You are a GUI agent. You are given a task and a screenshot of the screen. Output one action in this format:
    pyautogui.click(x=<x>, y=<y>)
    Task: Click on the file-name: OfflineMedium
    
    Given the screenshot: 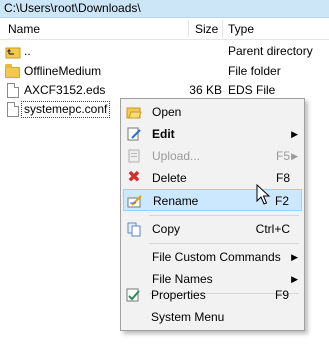 What is the action you would take?
    pyautogui.click(x=63, y=71)
    